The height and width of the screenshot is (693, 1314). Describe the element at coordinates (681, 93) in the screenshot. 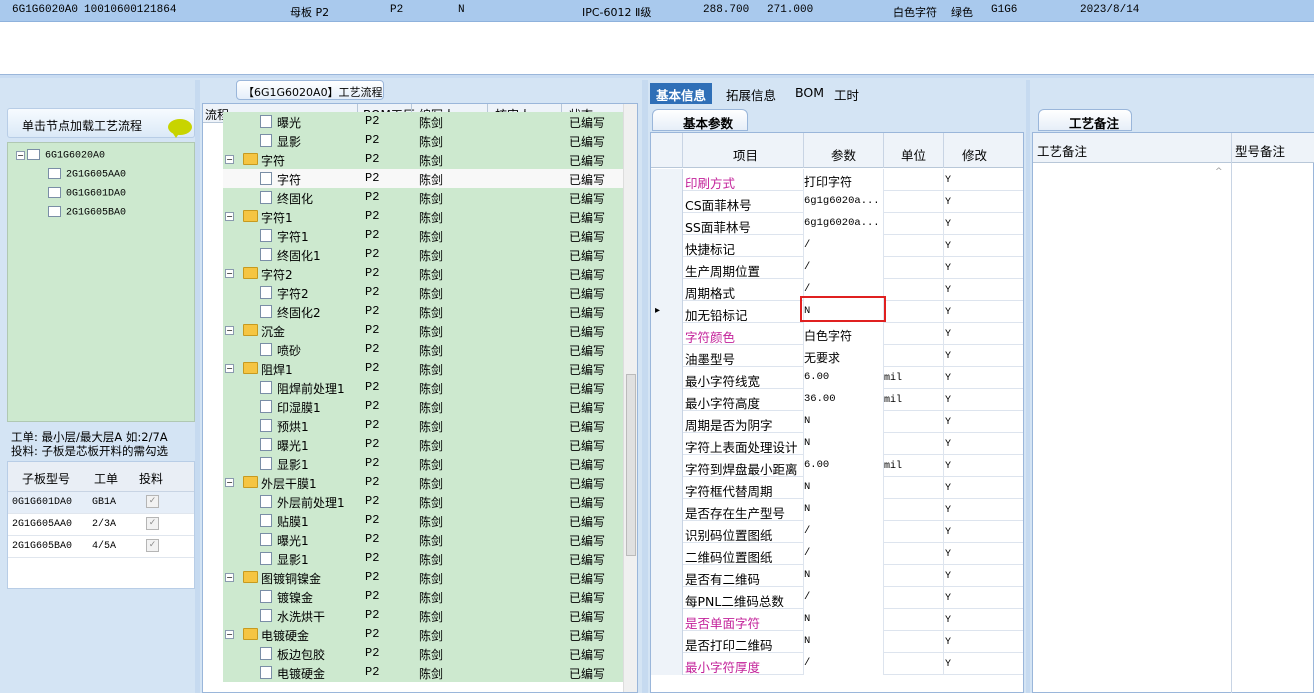

I see `tab-basic-info: 基本信息` at that location.